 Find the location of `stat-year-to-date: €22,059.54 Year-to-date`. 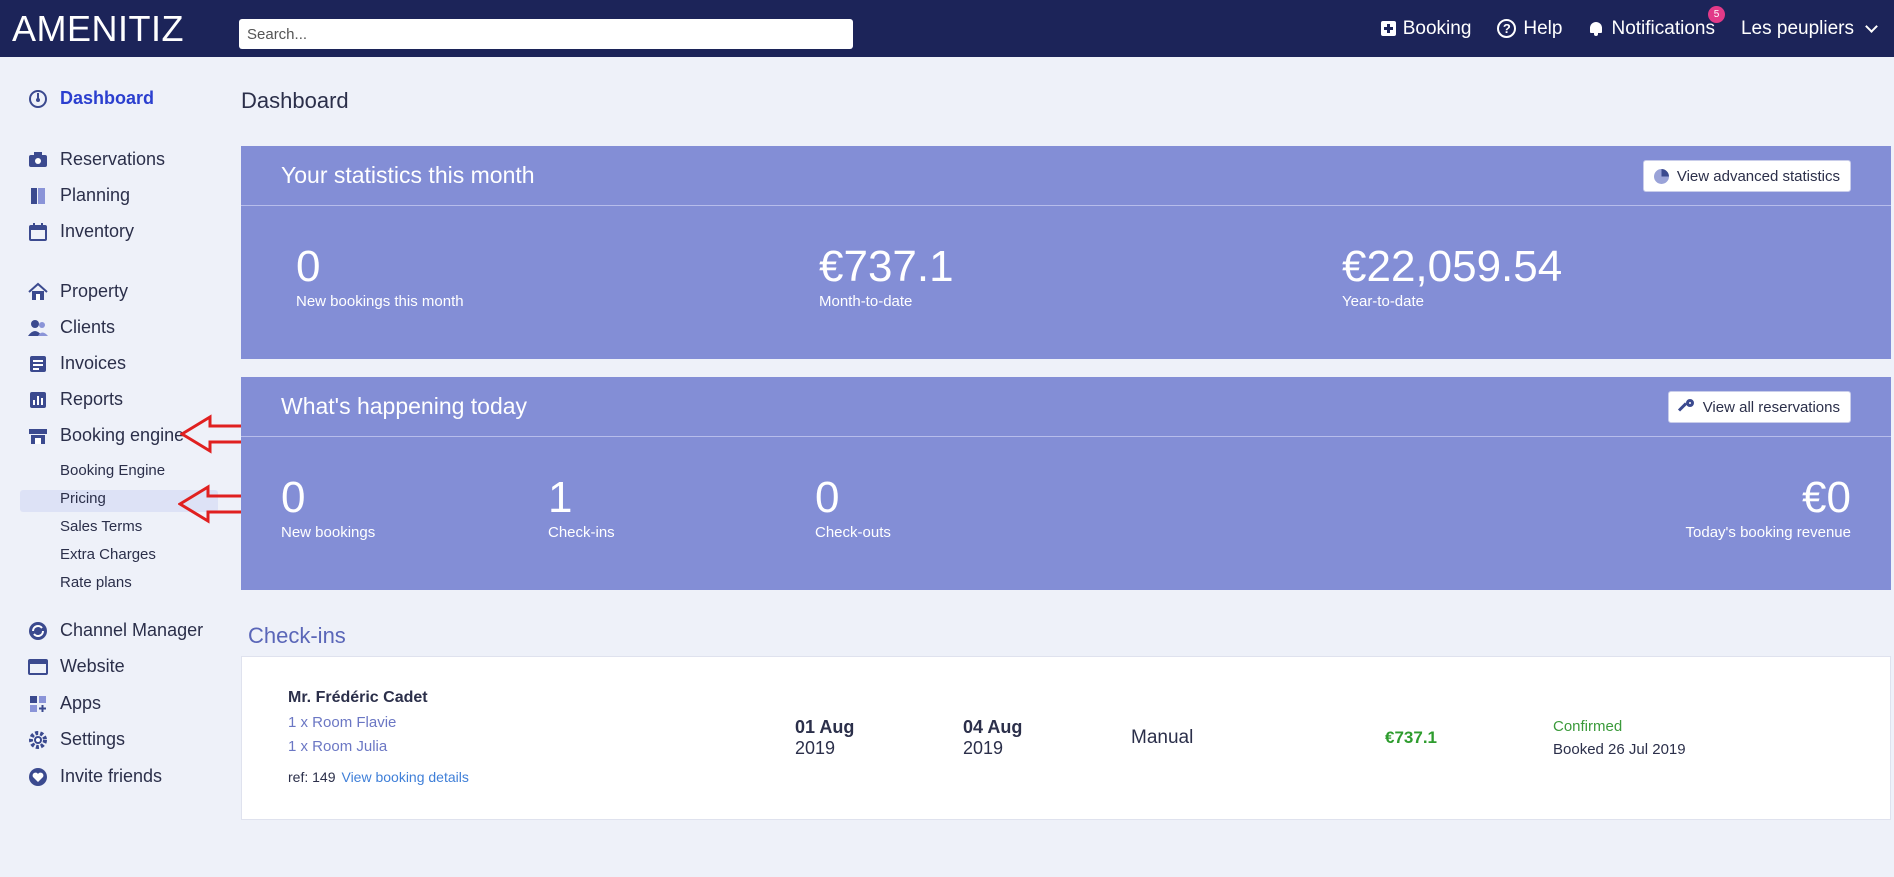

stat-year-to-date: €22,059.54 Year-to-date is located at coordinates (1452, 276).